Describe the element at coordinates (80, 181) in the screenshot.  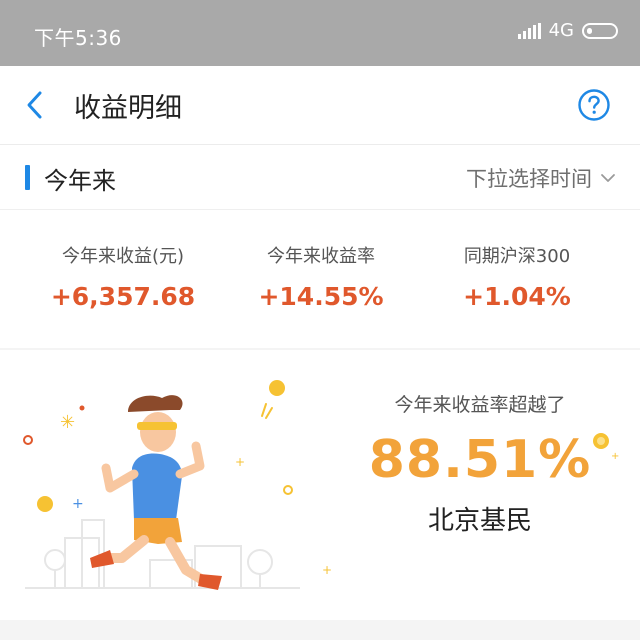
I see `period-title: 今年来` at that location.